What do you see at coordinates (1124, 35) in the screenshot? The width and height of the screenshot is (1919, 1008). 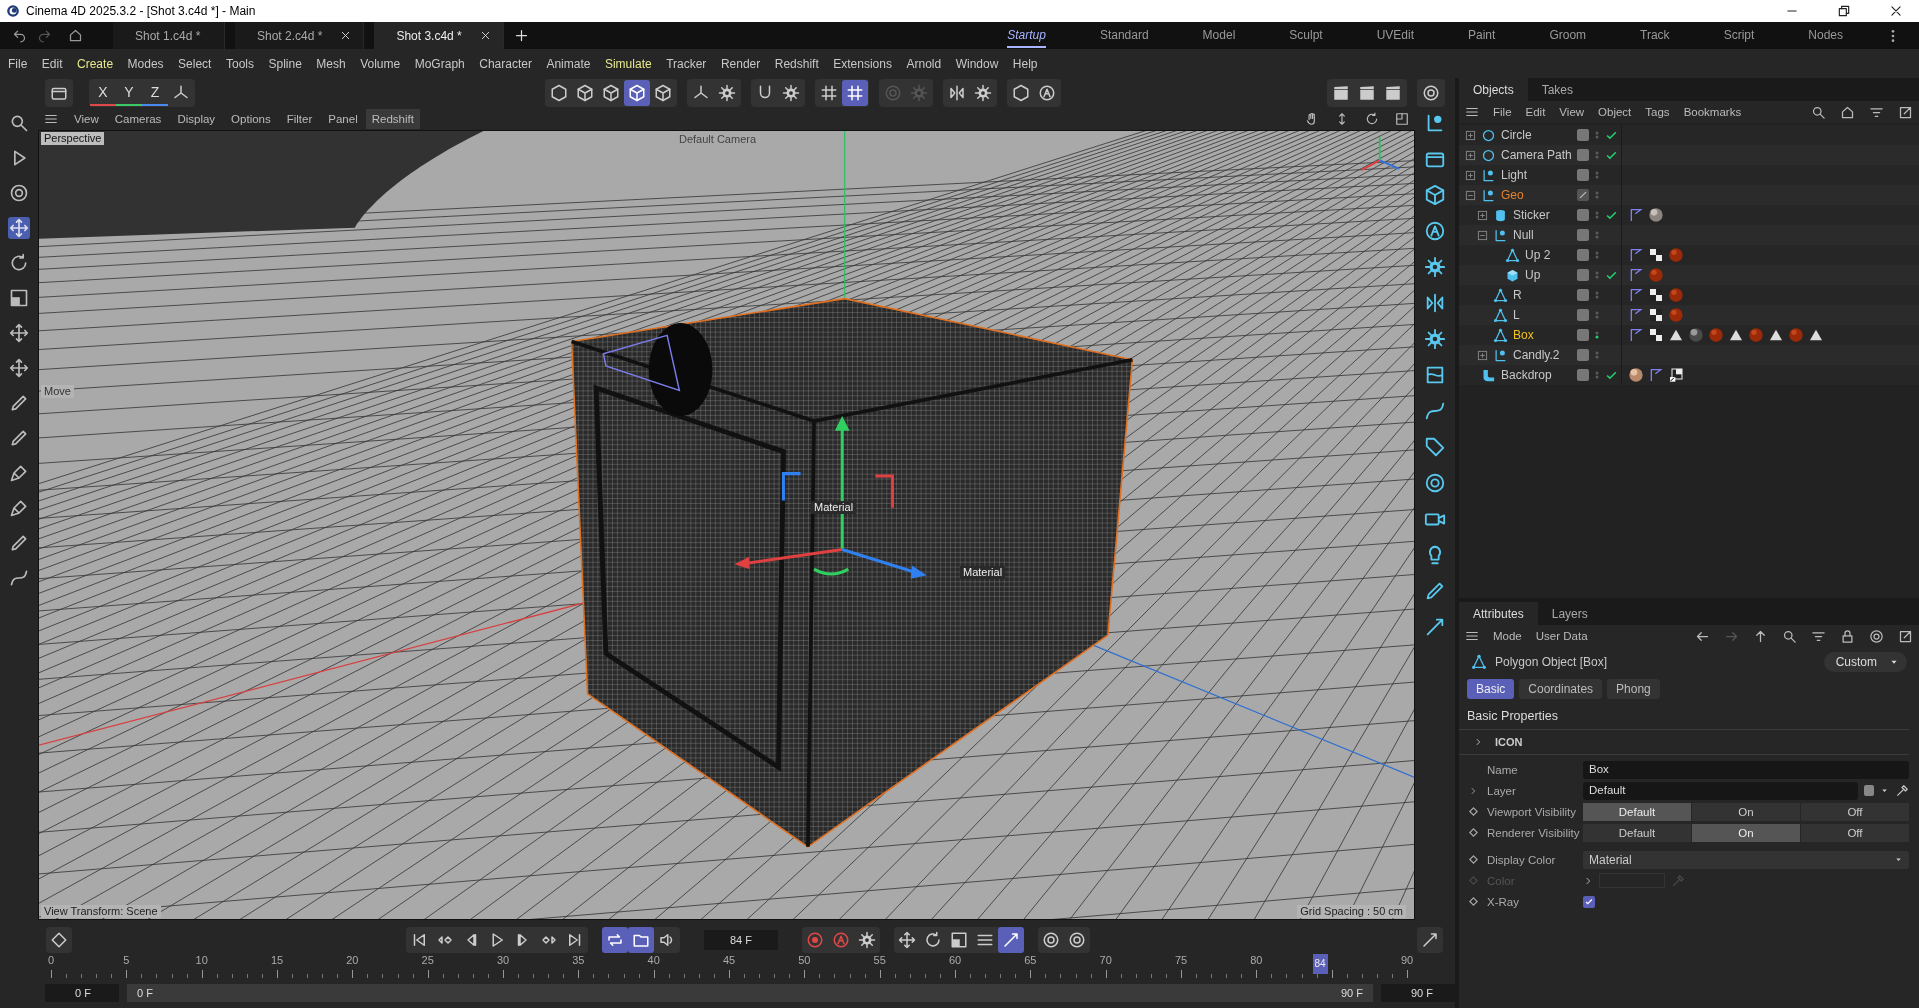 I see `layout-tab: Standard` at bounding box center [1124, 35].